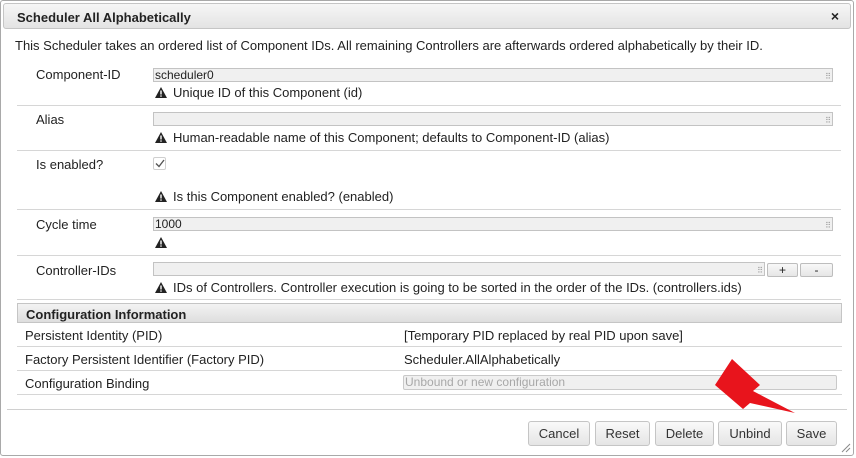 This screenshot has height=458, width=856. I want to click on reset-button: Reset, so click(622, 433).